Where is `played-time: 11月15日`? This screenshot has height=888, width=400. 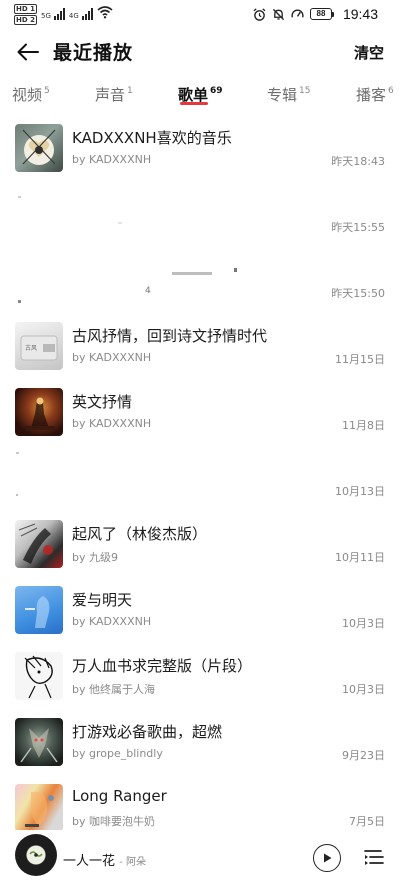 played-time: 11月15日 is located at coordinates (360, 359).